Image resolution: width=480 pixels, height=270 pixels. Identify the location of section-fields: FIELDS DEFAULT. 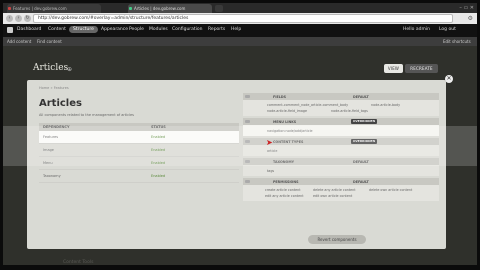
(341, 96).